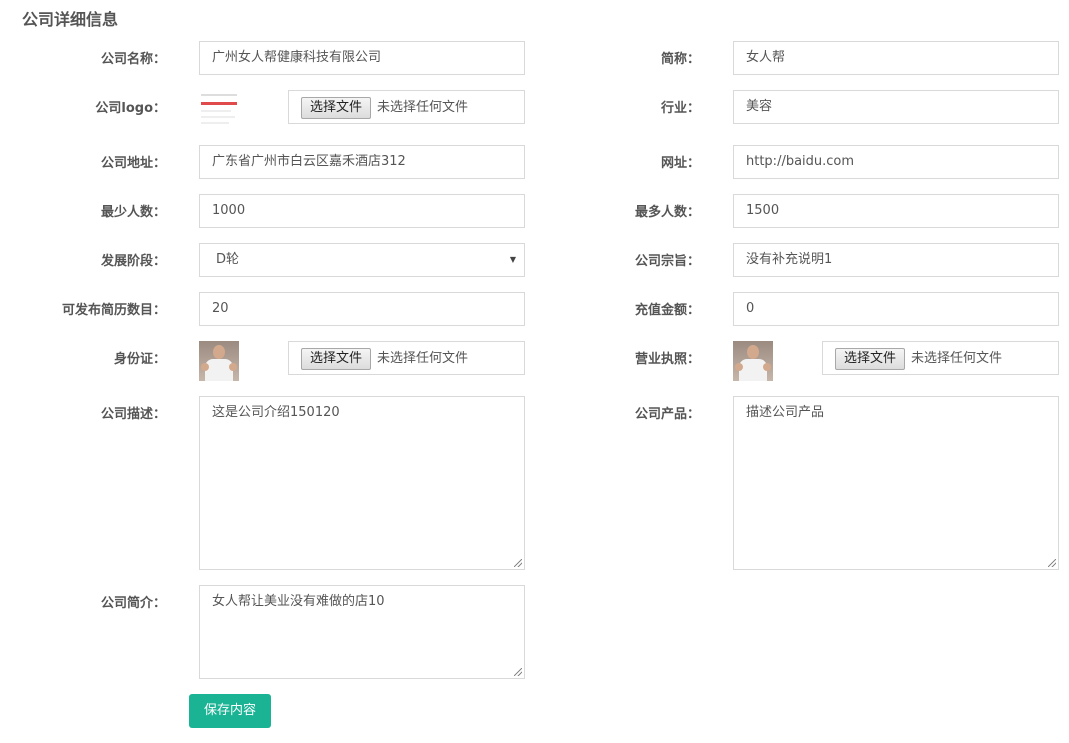 The height and width of the screenshot is (743, 1069). What do you see at coordinates (336, 359) in the screenshot?
I see `id-card-choose-file-button: 选择文件` at bounding box center [336, 359].